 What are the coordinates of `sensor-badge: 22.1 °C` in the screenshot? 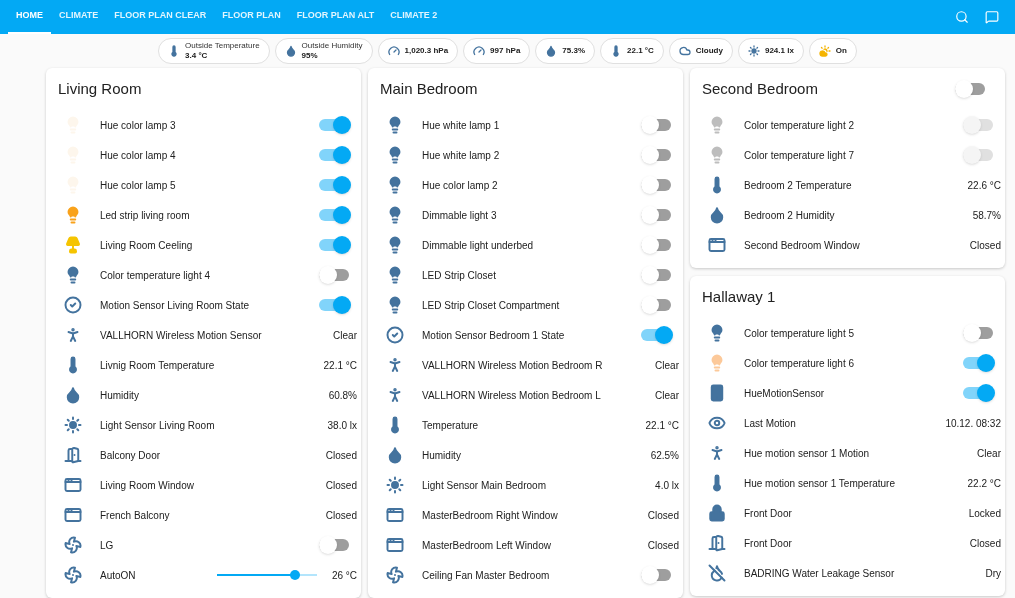 It's located at (632, 51).